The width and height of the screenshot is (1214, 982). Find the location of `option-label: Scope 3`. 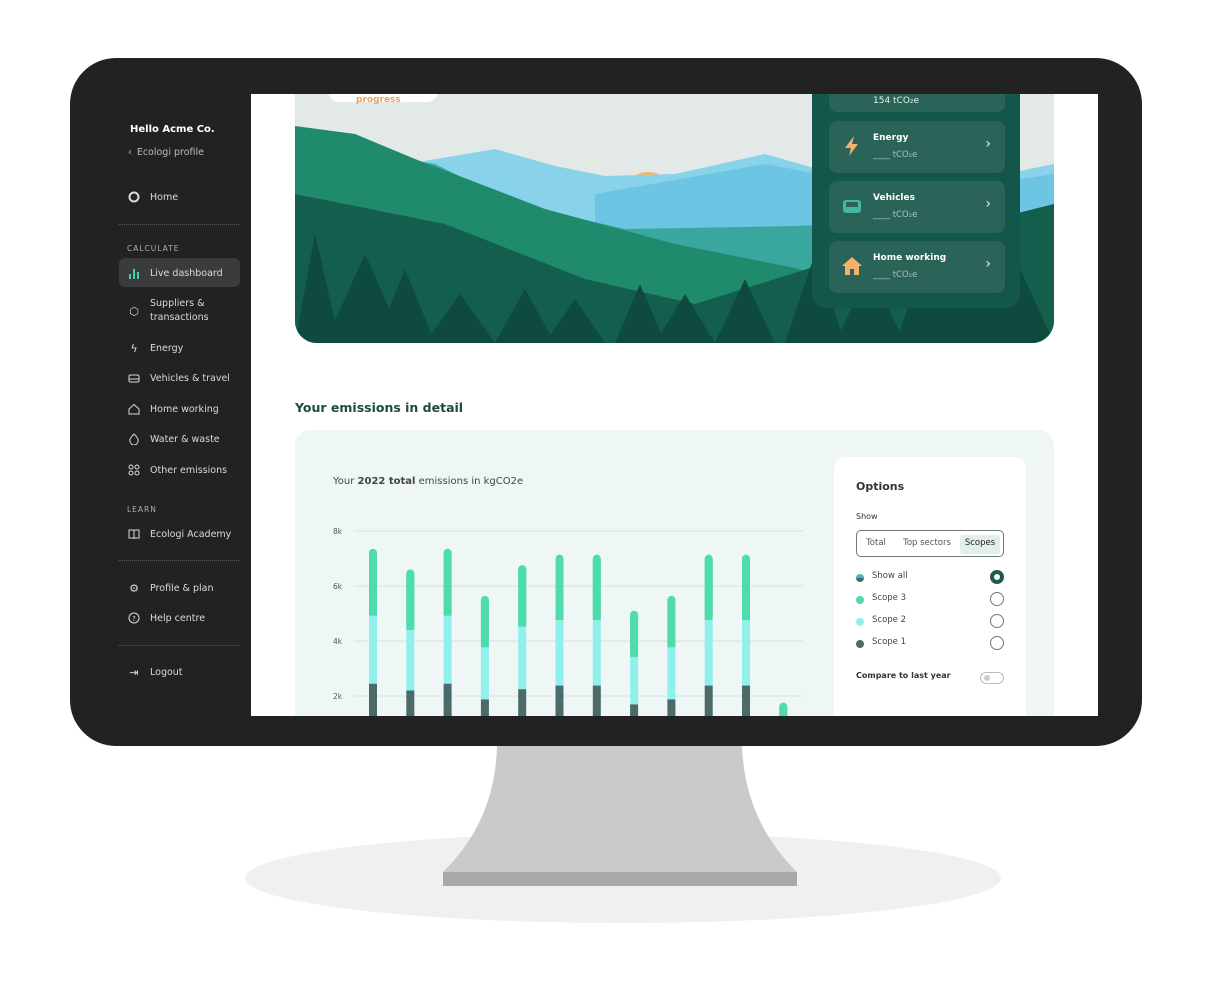

option-label: Scope 3 is located at coordinates (889, 598).